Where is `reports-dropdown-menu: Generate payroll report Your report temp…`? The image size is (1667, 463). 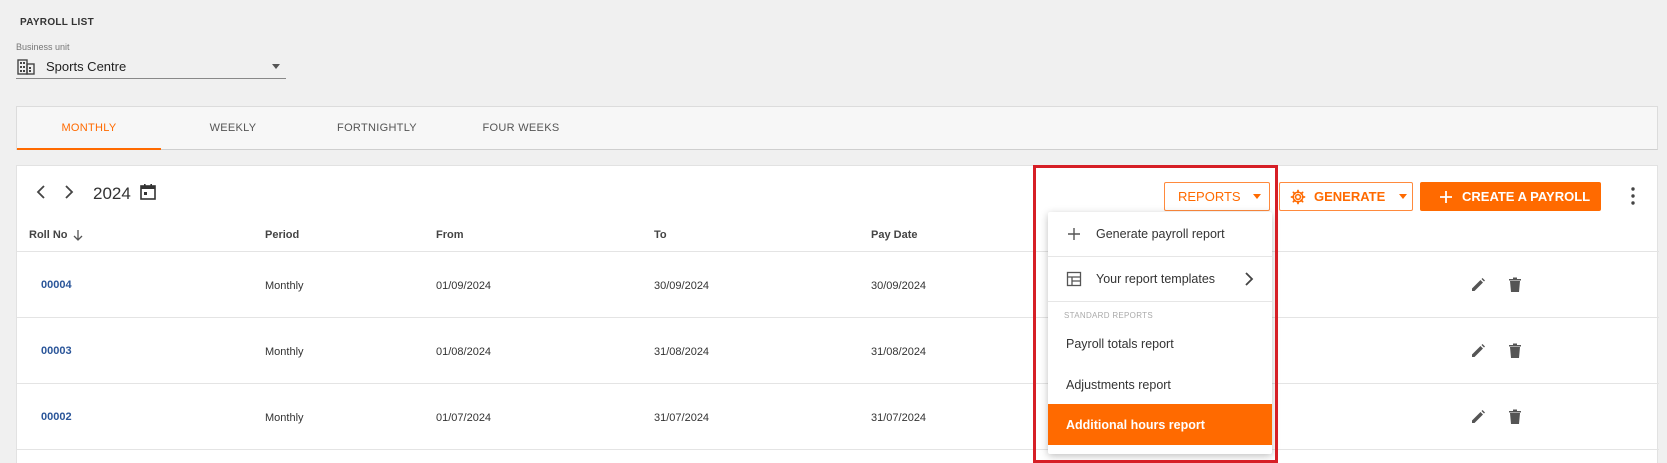
reports-dropdown-menu: Generate payroll report Your report temp… is located at coordinates (1160, 333).